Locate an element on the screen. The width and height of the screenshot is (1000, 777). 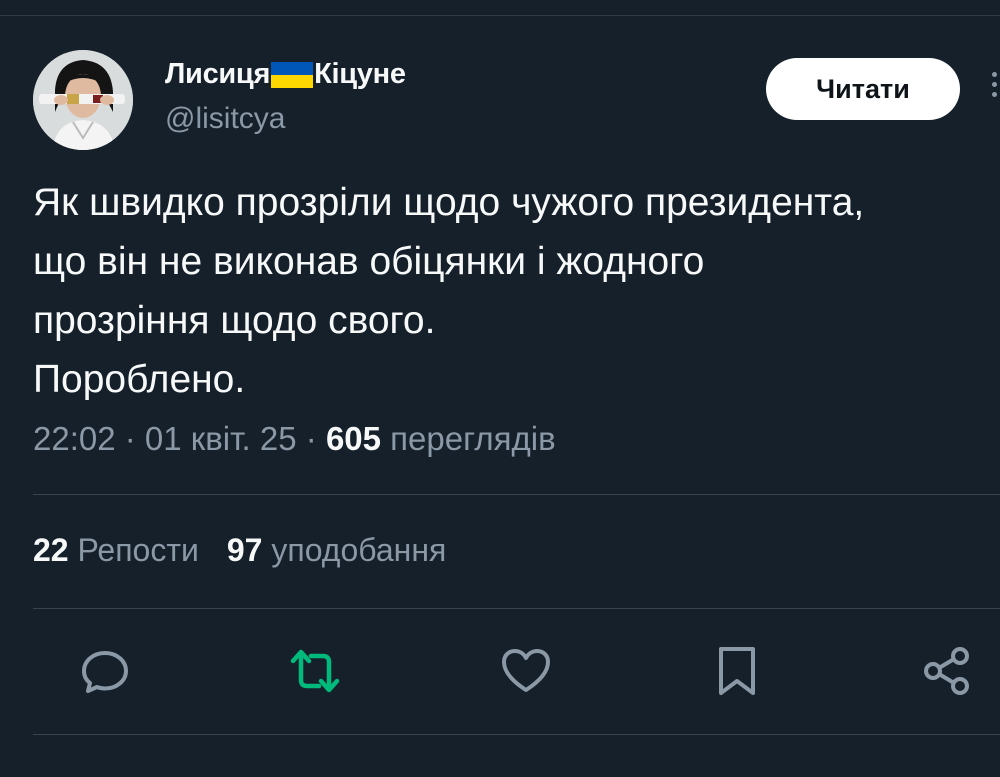
avatar is located at coordinates (83, 100).